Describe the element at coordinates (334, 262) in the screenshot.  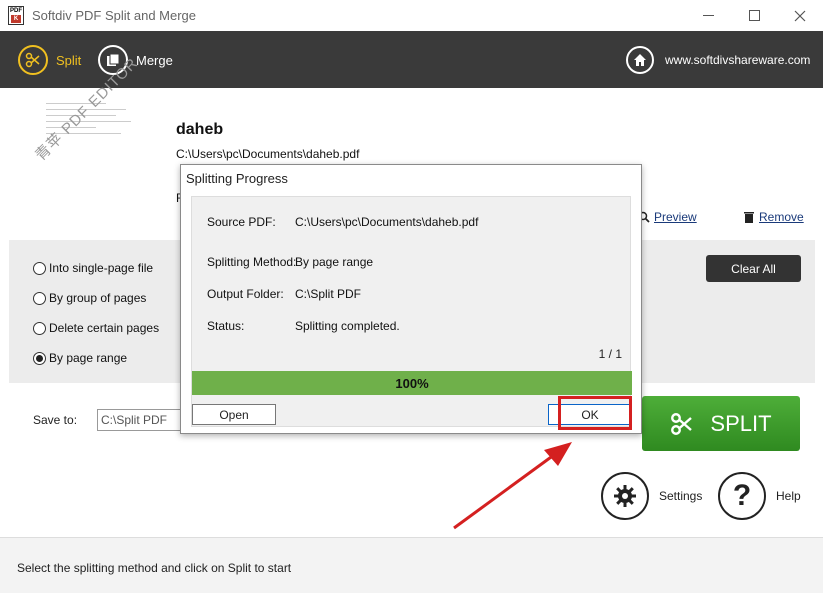
I see `split-method-value: By page range` at that location.